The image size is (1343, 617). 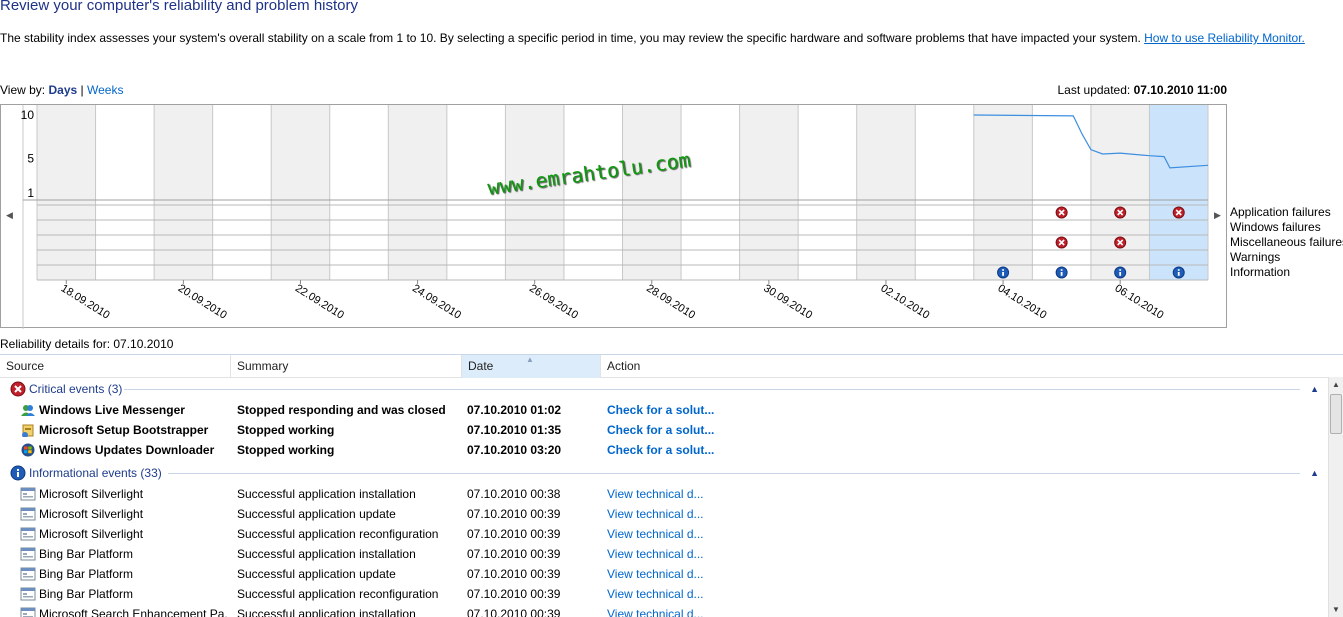 I want to click on x-tick-label: 24.09.2010, so click(x=436, y=301).